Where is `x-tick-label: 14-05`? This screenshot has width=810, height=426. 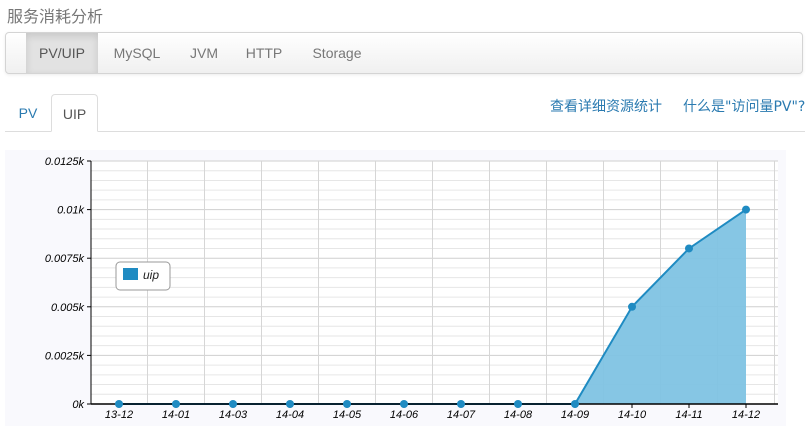 x-tick-label: 14-05 is located at coordinates (347, 415).